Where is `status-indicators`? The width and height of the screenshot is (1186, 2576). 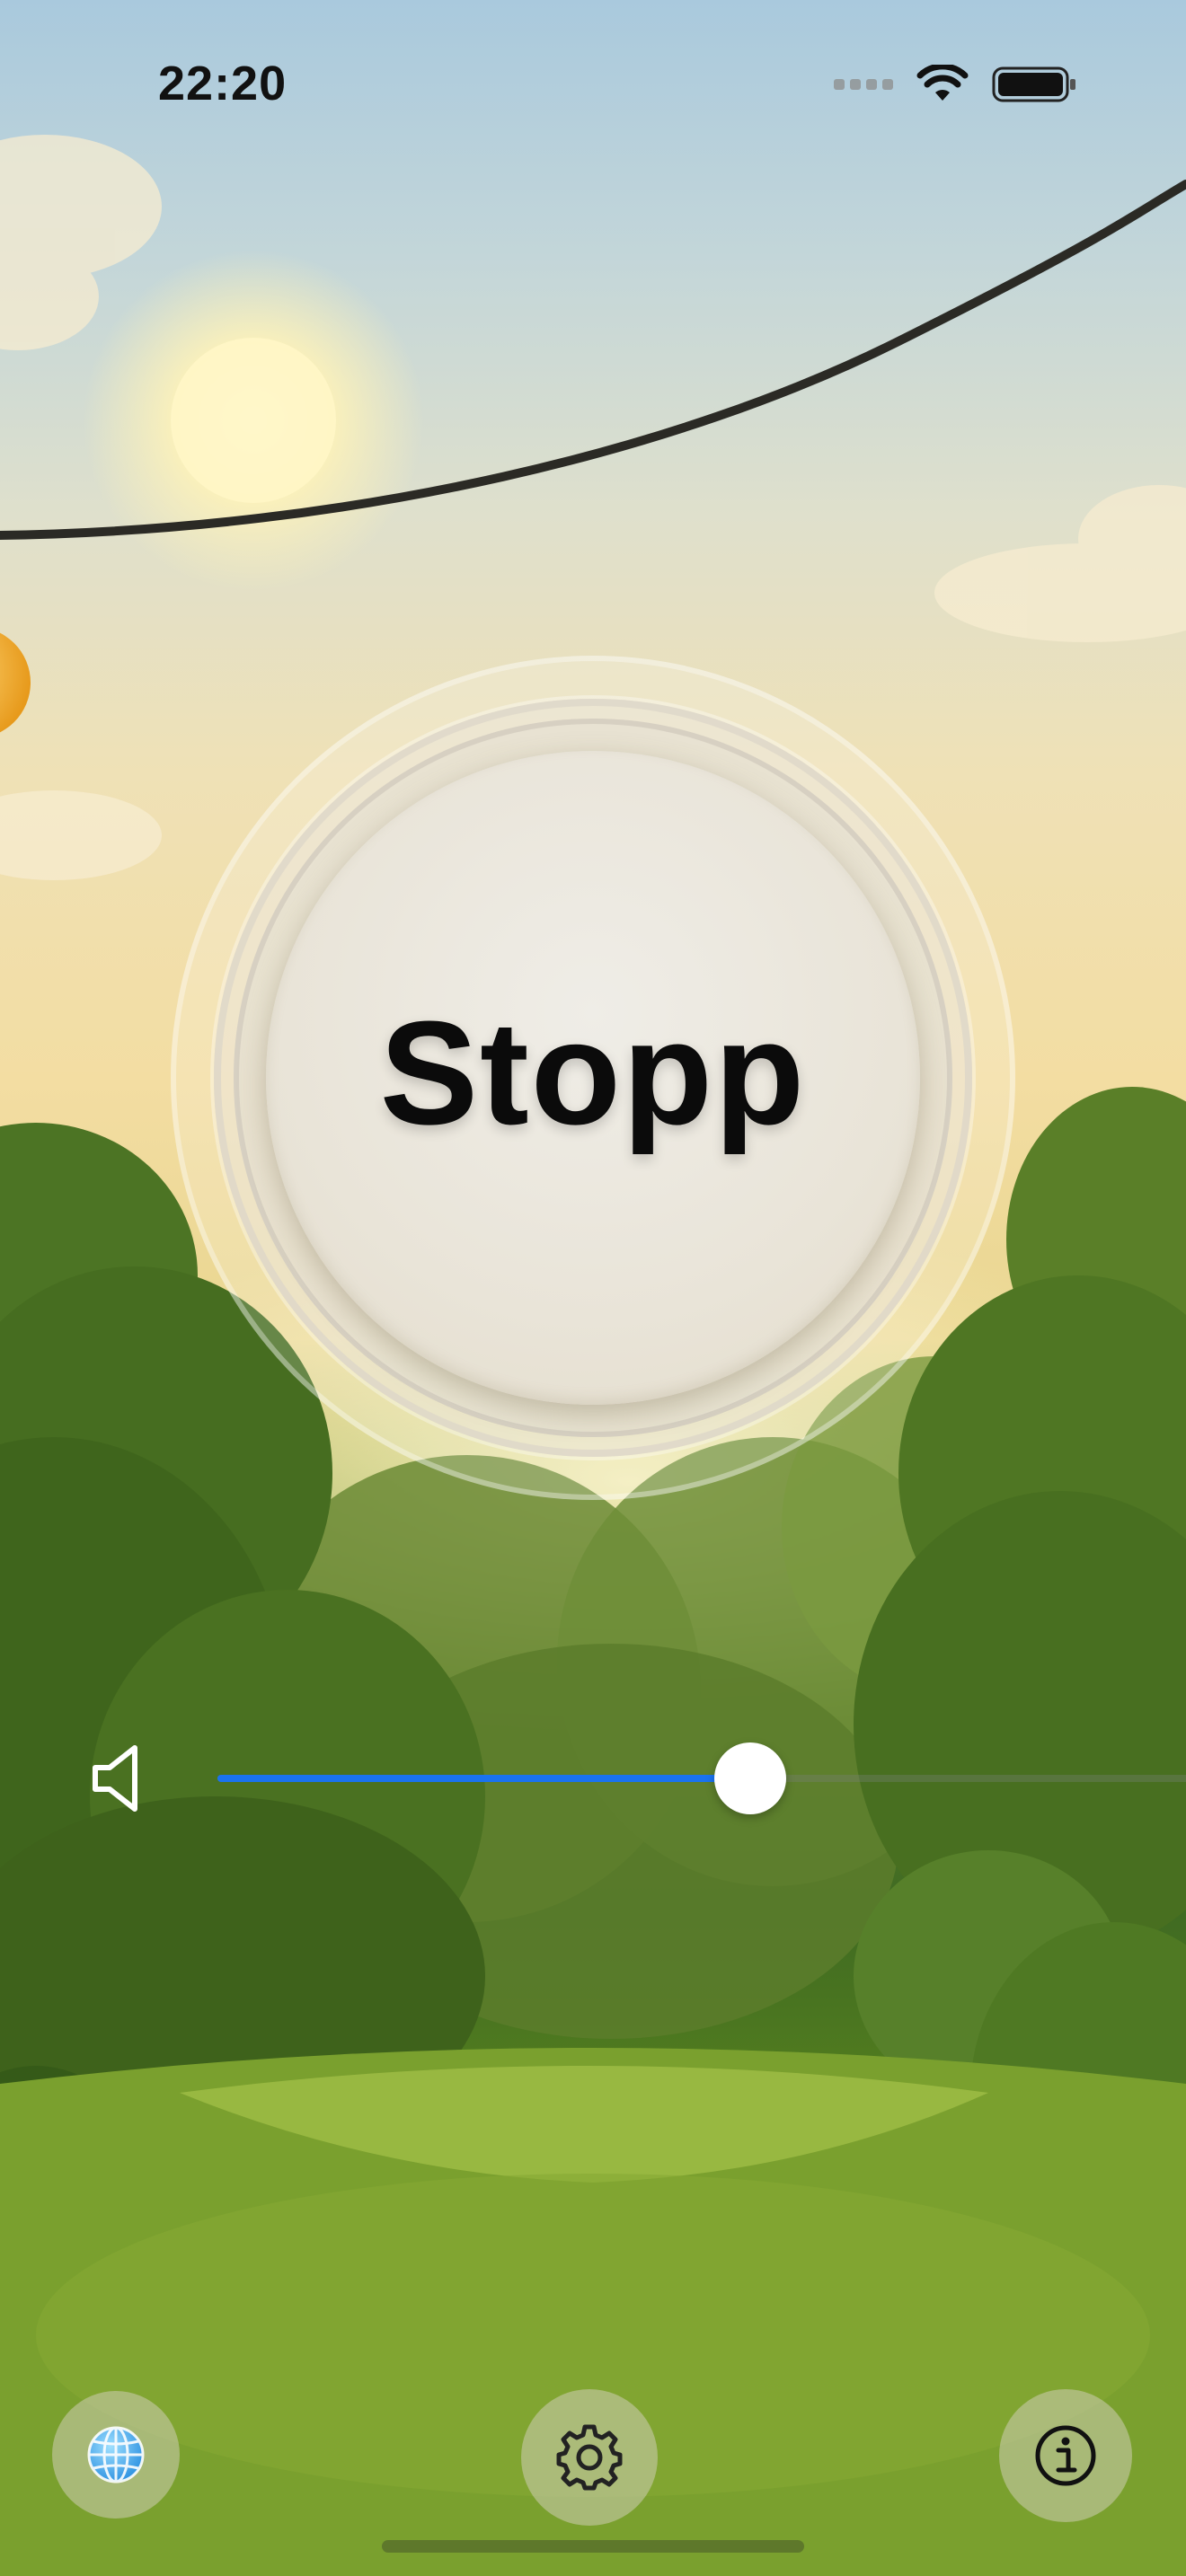
status-indicators is located at coordinates (956, 84).